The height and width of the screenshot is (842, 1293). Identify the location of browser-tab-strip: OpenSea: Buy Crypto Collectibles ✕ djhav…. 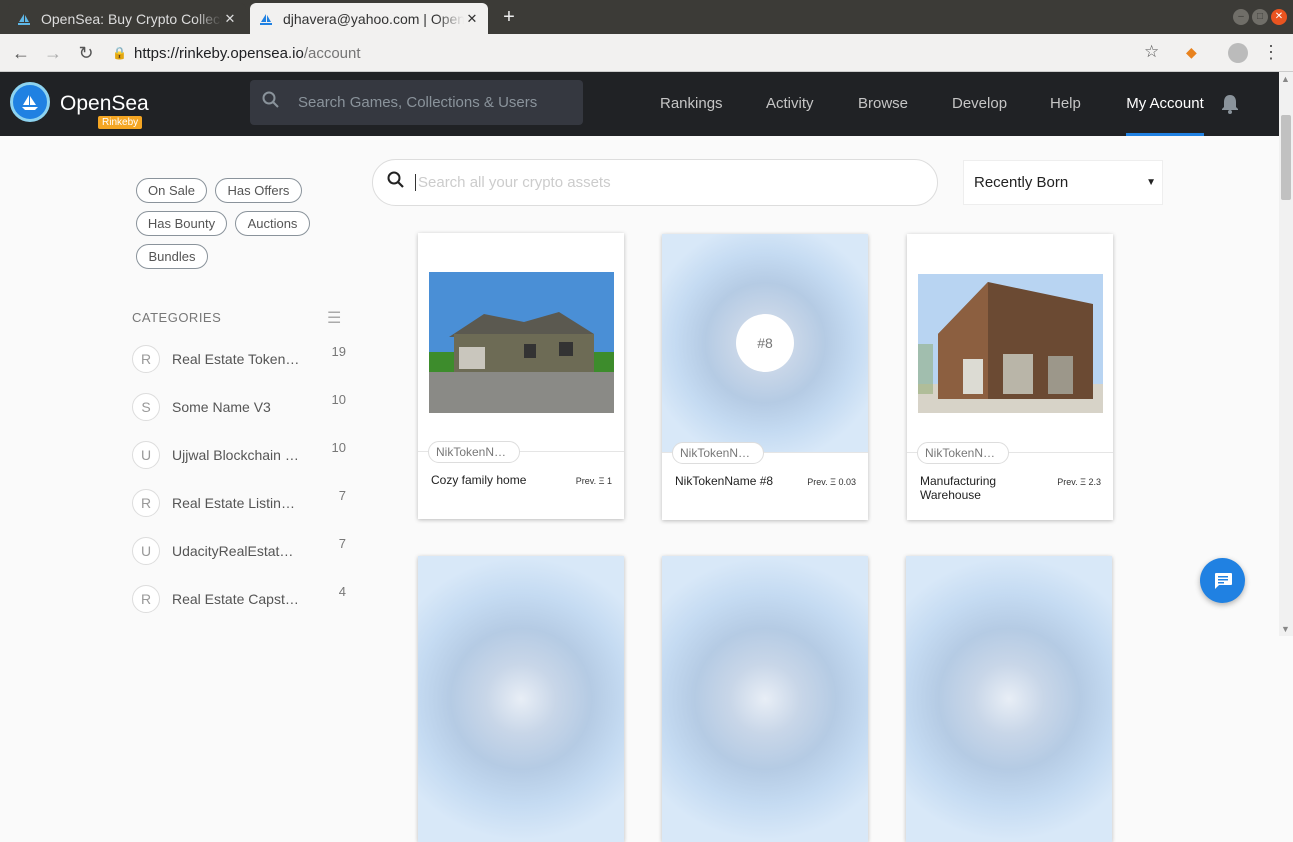
(646, 17).